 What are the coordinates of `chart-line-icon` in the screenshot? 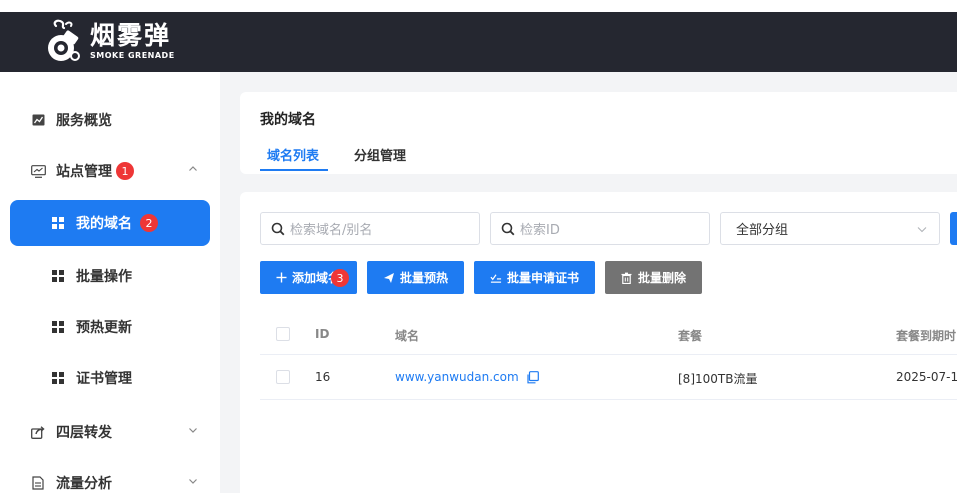 It's located at (38, 120).